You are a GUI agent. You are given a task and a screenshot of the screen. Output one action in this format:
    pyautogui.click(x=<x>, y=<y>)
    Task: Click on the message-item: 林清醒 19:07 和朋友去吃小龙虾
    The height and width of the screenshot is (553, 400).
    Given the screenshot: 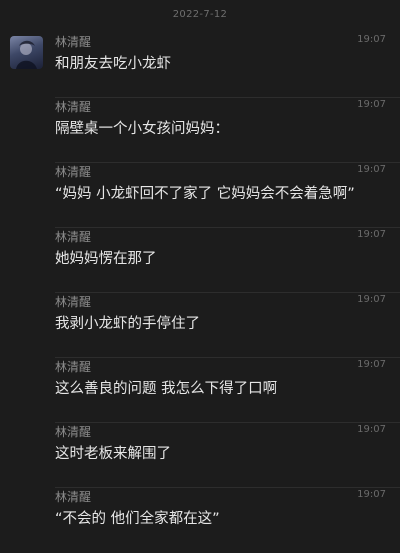 What is the action you would take?
    pyautogui.click(x=200, y=65)
    